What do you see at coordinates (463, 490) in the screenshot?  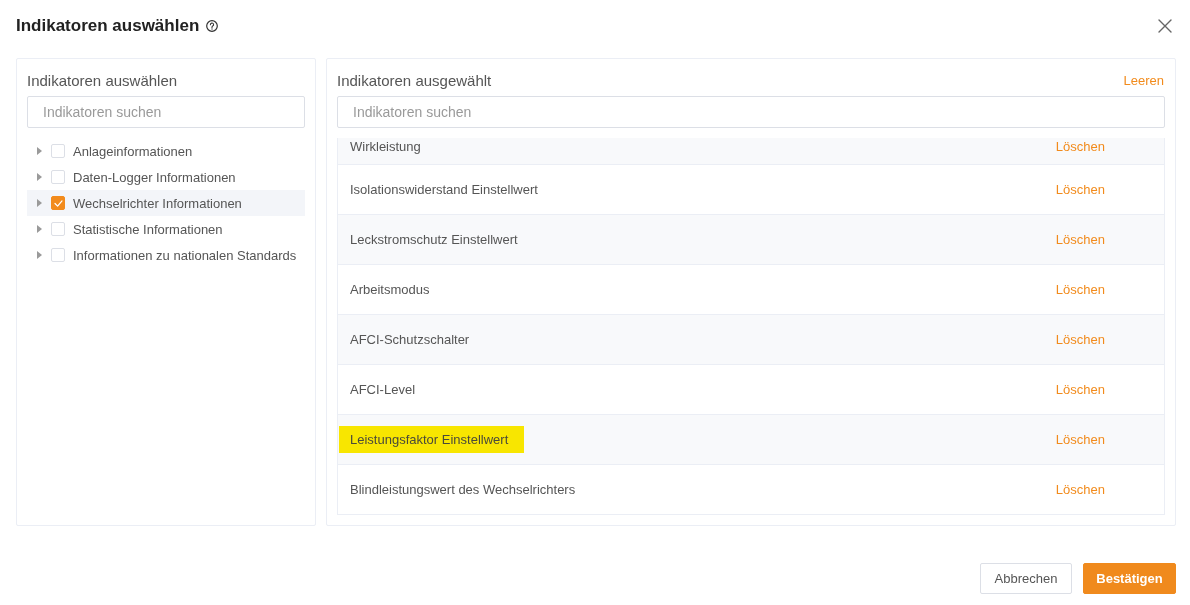 I see `indicator-name: Blindleistungswert des Wechselrichters` at bounding box center [463, 490].